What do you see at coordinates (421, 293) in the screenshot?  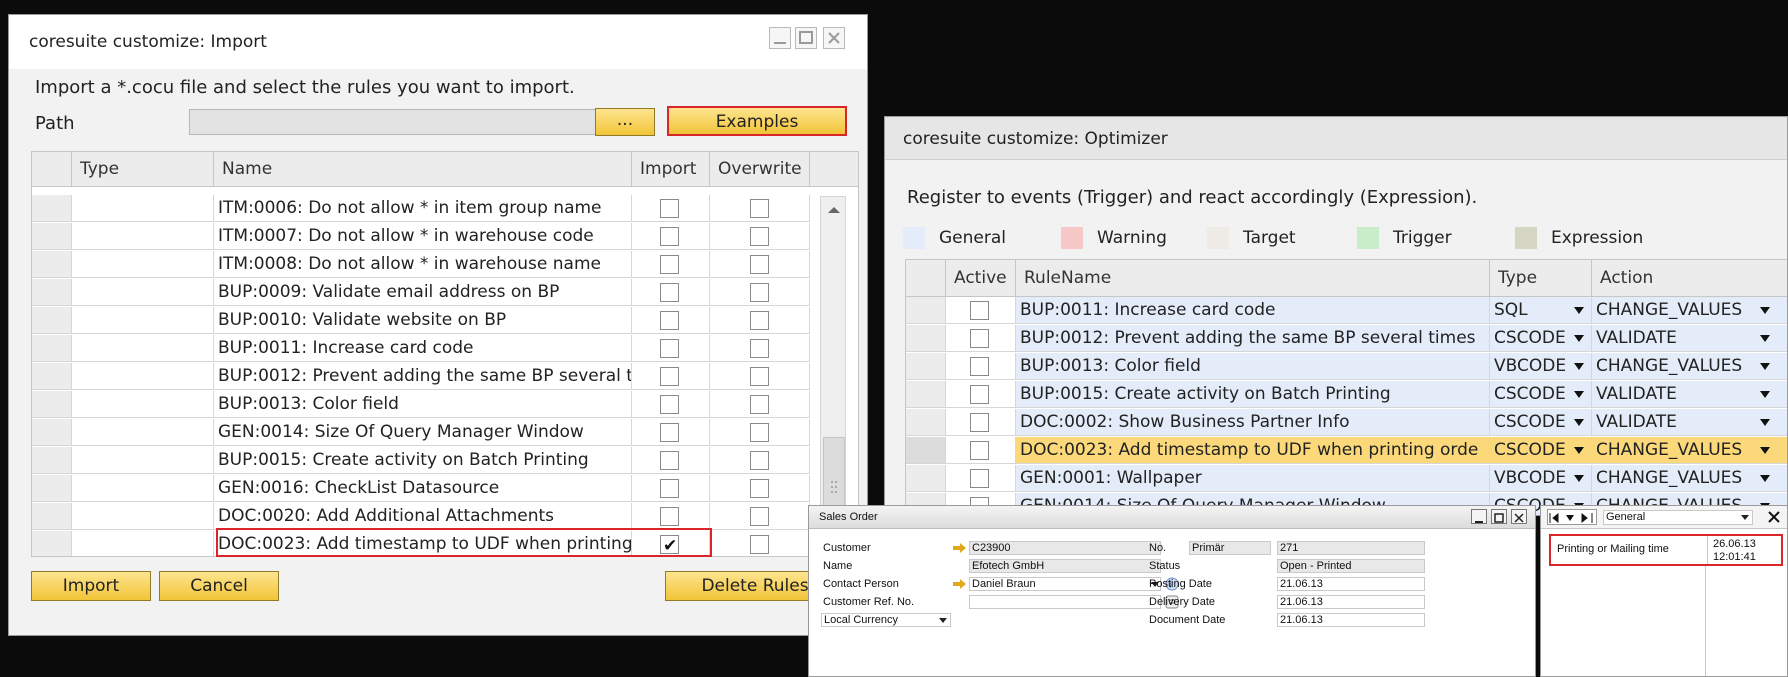 I see `table-row: BUP:0009: Validate email address on BP` at bounding box center [421, 293].